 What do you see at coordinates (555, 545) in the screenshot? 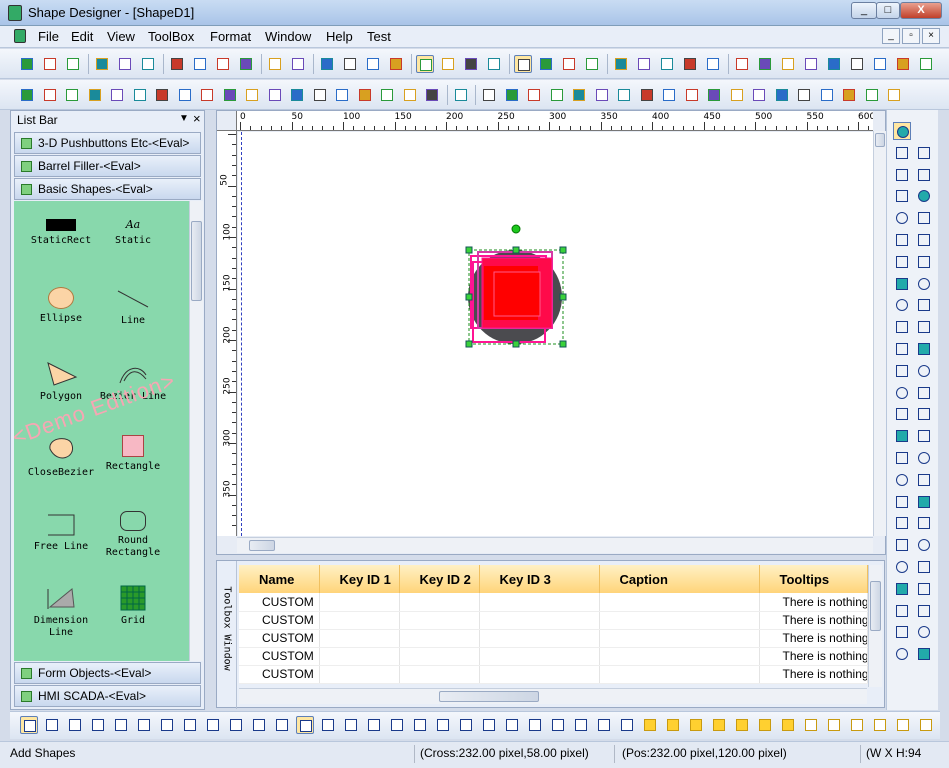
I see `canvas-horizontal-scrollbar` at bounding box center [555, 545].